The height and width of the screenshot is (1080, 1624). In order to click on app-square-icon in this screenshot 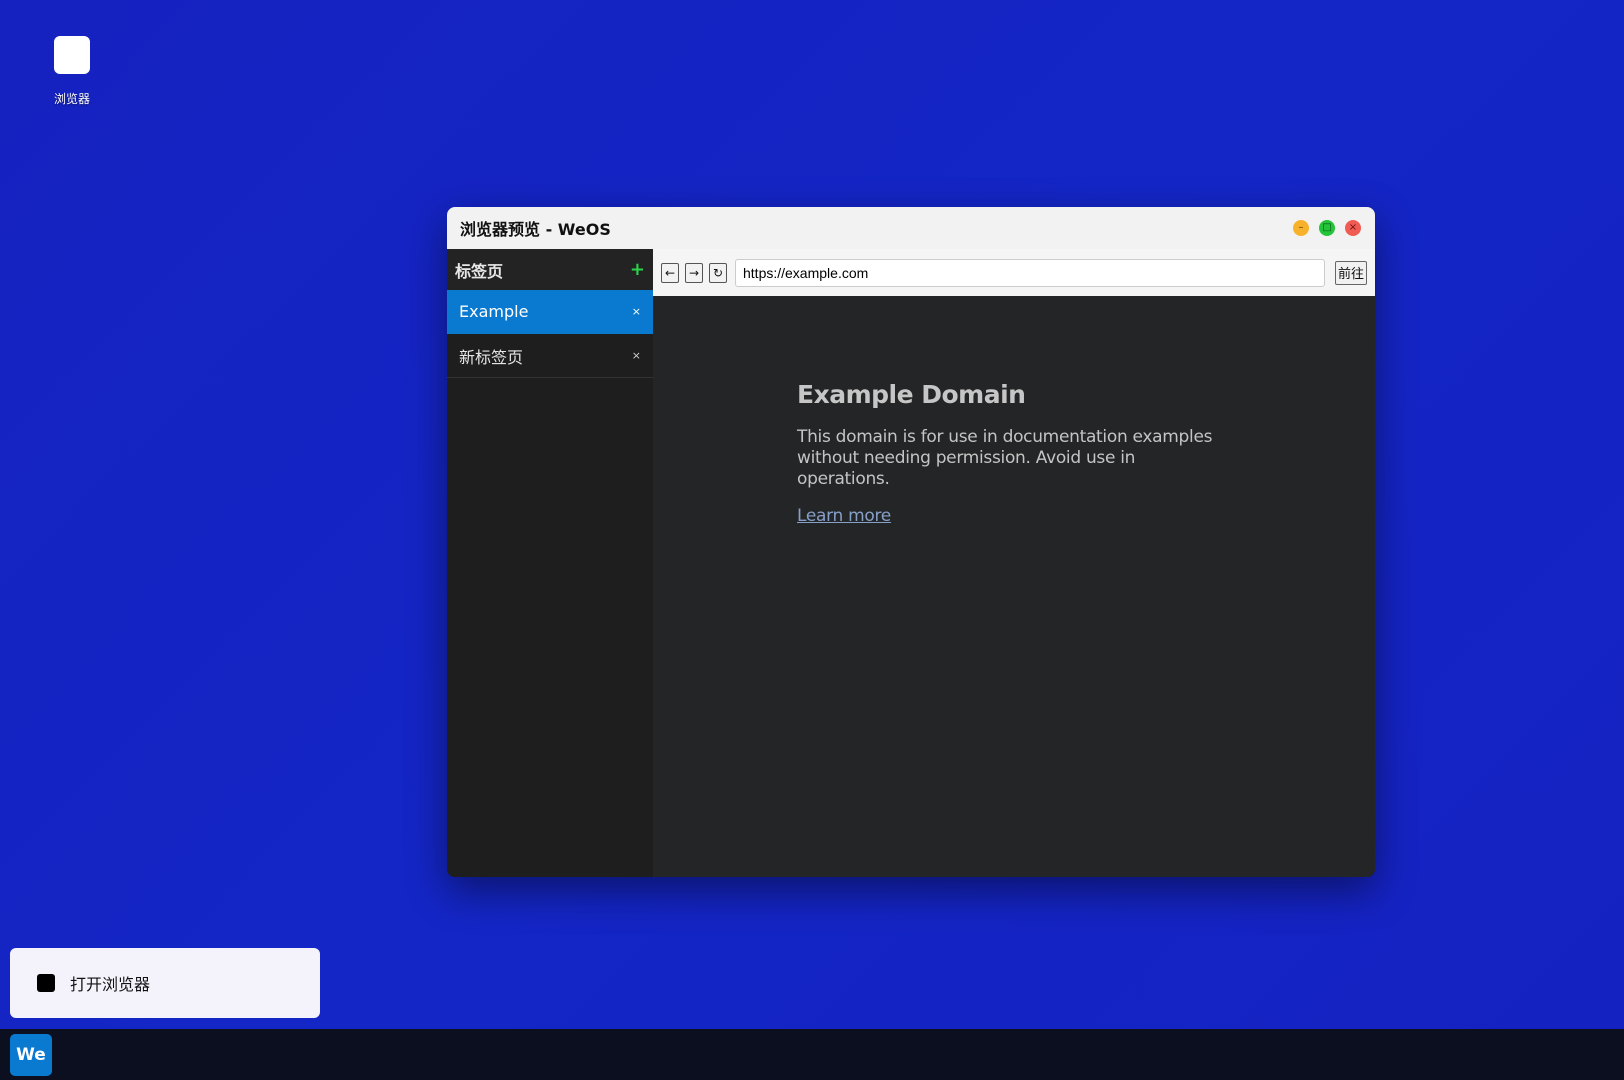, I will do `click(46, 983)`.